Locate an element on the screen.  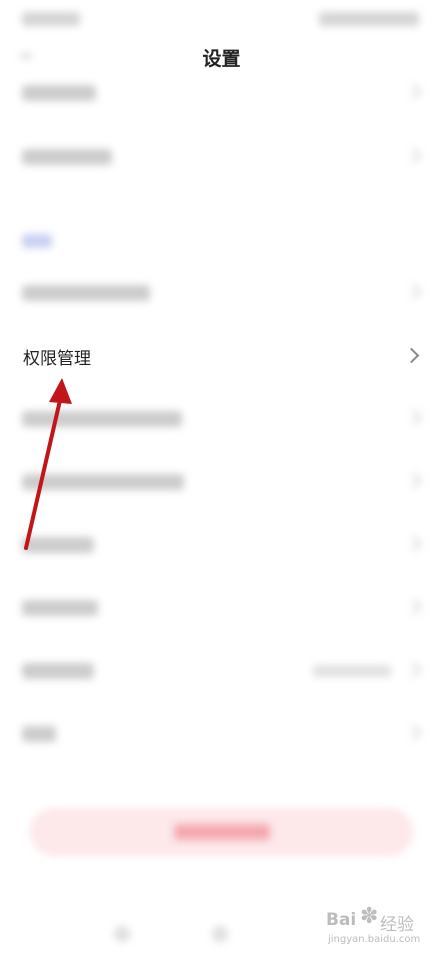
arrow-head is located at coordinates (60, 391).